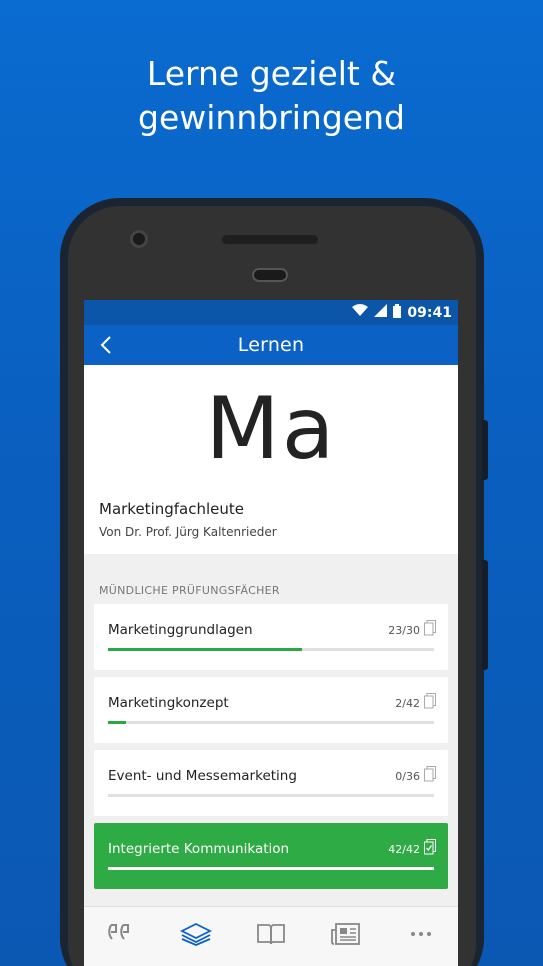  I want to click on phone-speaker, so click(270, 239).